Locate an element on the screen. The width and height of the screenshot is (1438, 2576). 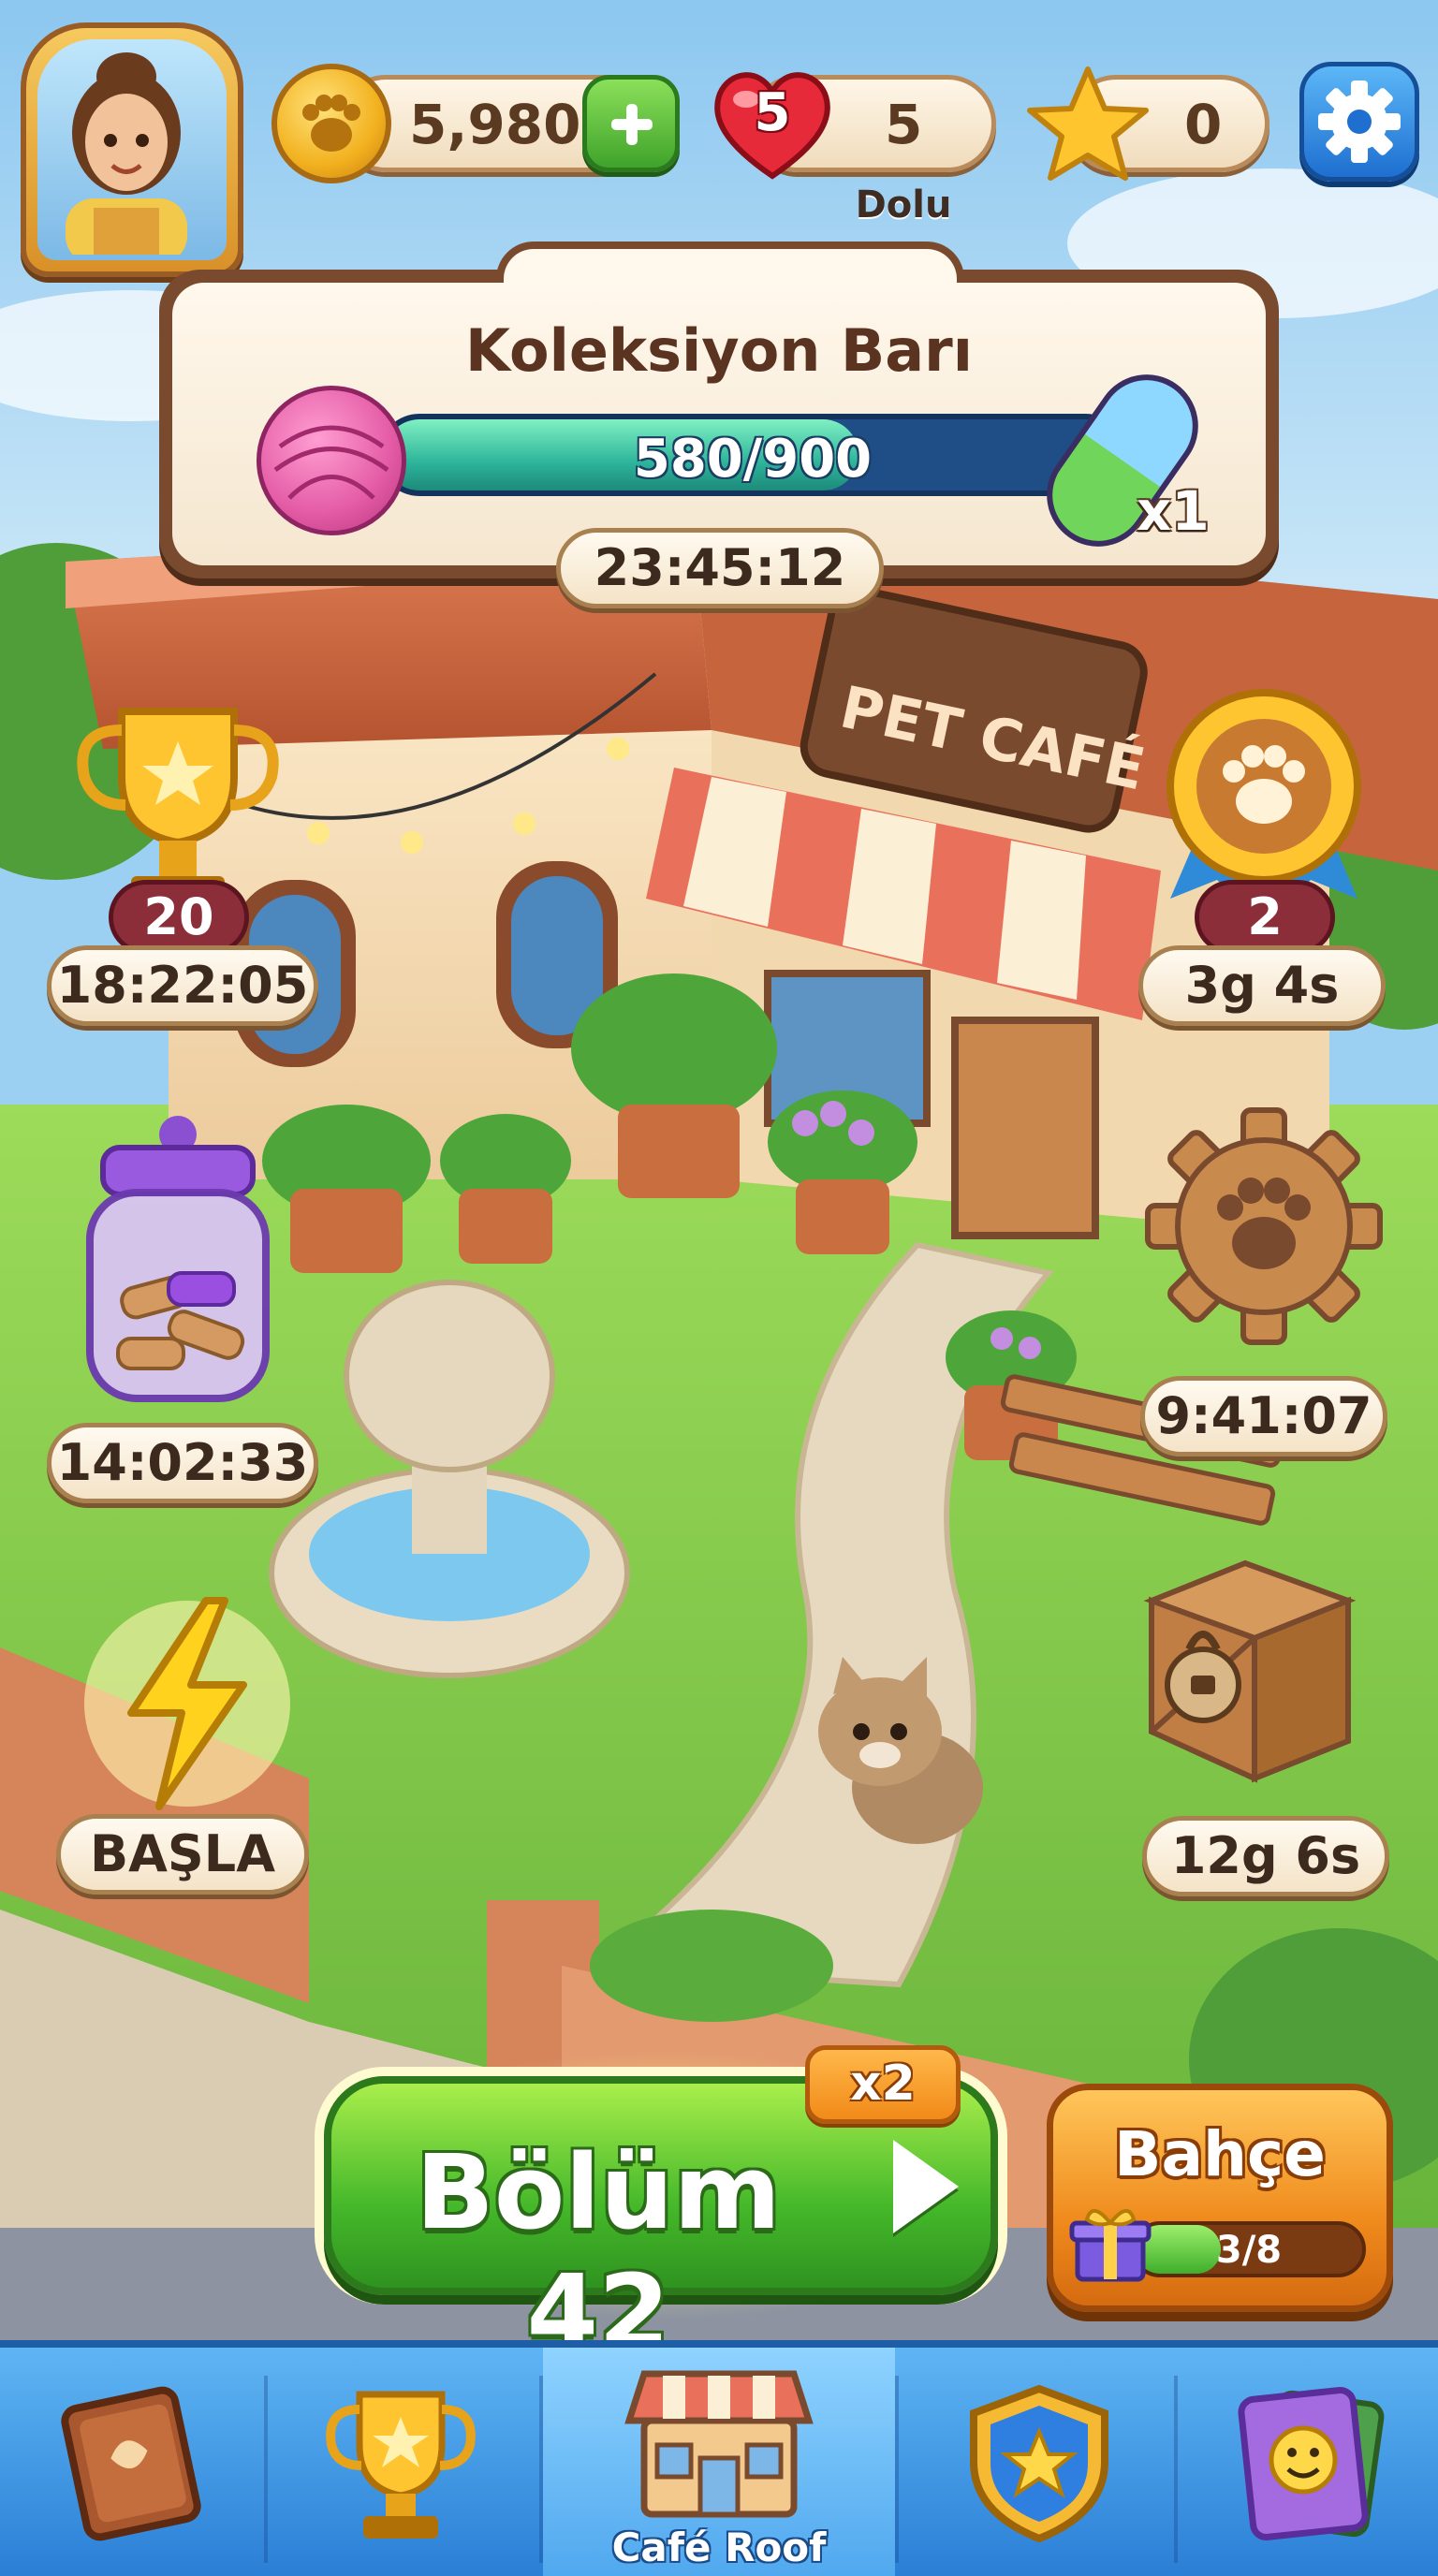
paw-gear-icon is located at coordinates (1264, 1226).